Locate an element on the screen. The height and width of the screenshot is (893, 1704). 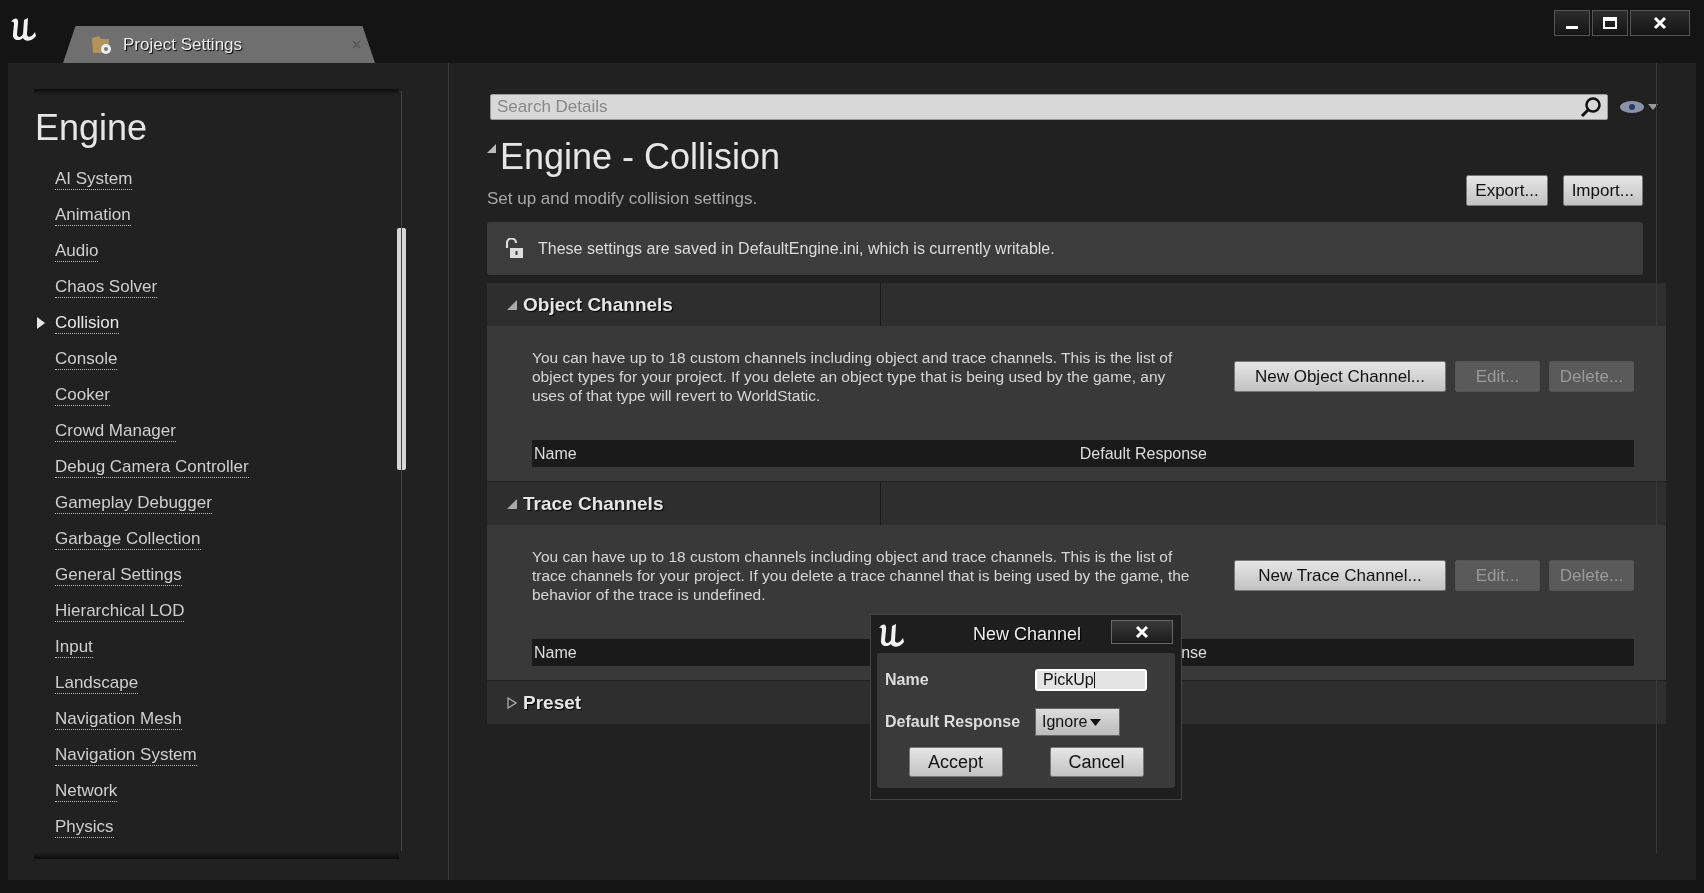
dialog-title: New Channel is located at coordinates (1027, 634).